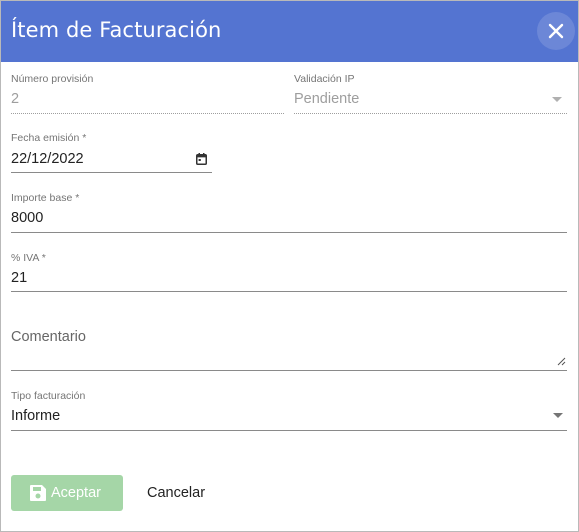  Describe the element at coordinates (430, 95) in the screenshot. I see `validacion-ip-select: Validación IP Pendiente` at that location.